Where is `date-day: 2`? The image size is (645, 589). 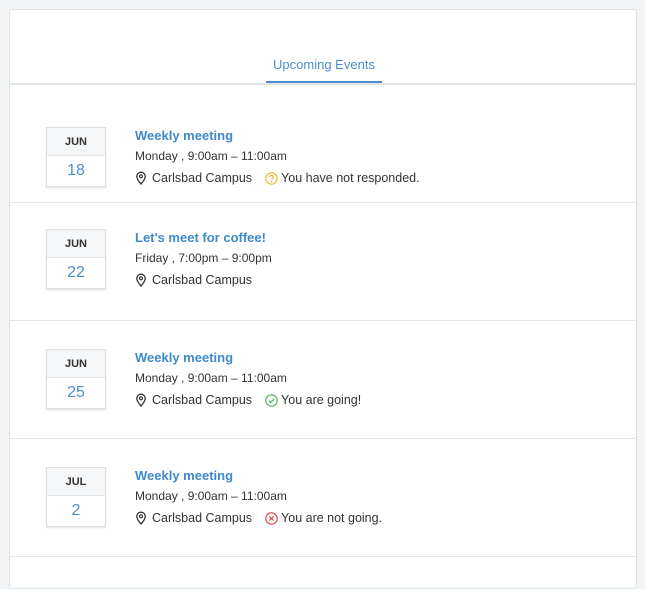
date-day: 2 is located at coordinates (76, 510).